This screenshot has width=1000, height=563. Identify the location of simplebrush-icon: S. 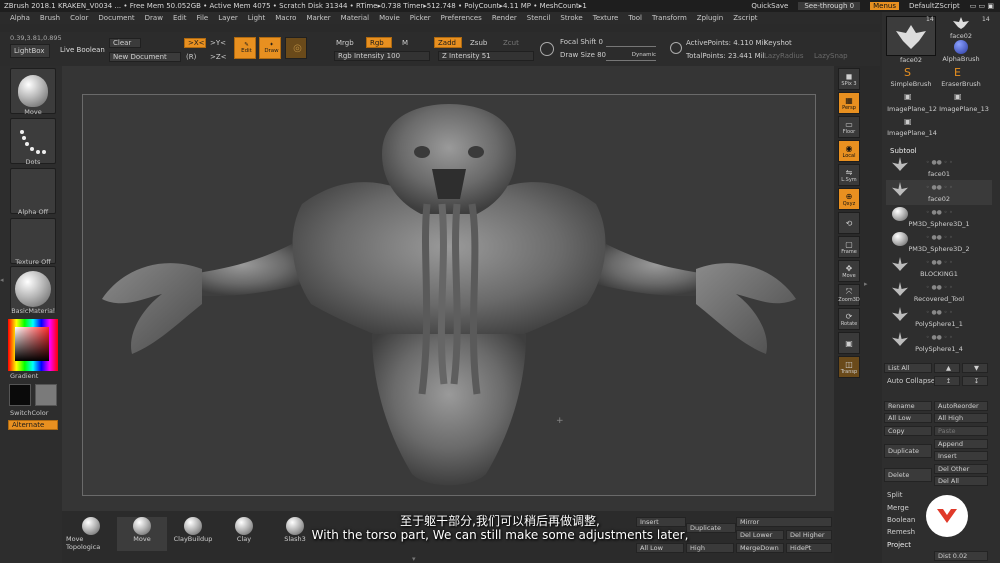
(907, 72).